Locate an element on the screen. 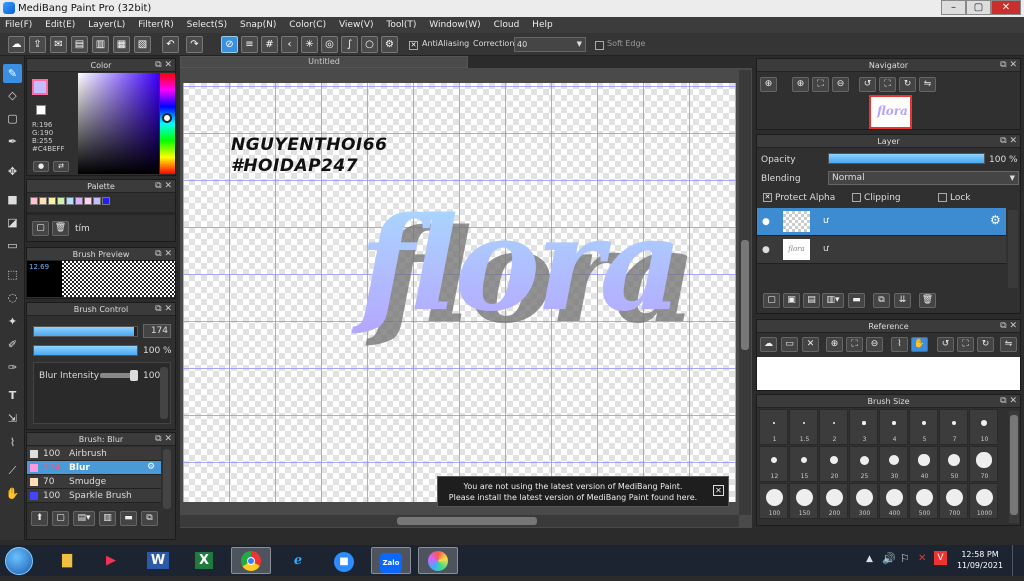 This screenshot has height=581, width=1024. ref-hand-icon: ✋ is located at coordinates (919, 344).